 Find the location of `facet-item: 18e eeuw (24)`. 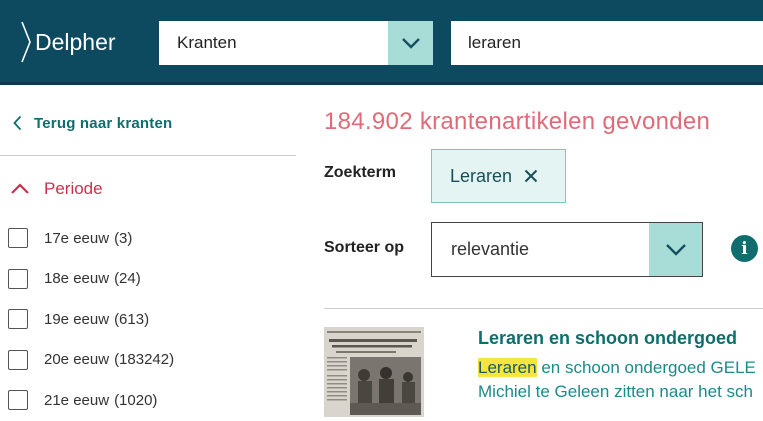

facet-item: 18e eeuw (24) is located at coordinates (91, 279).